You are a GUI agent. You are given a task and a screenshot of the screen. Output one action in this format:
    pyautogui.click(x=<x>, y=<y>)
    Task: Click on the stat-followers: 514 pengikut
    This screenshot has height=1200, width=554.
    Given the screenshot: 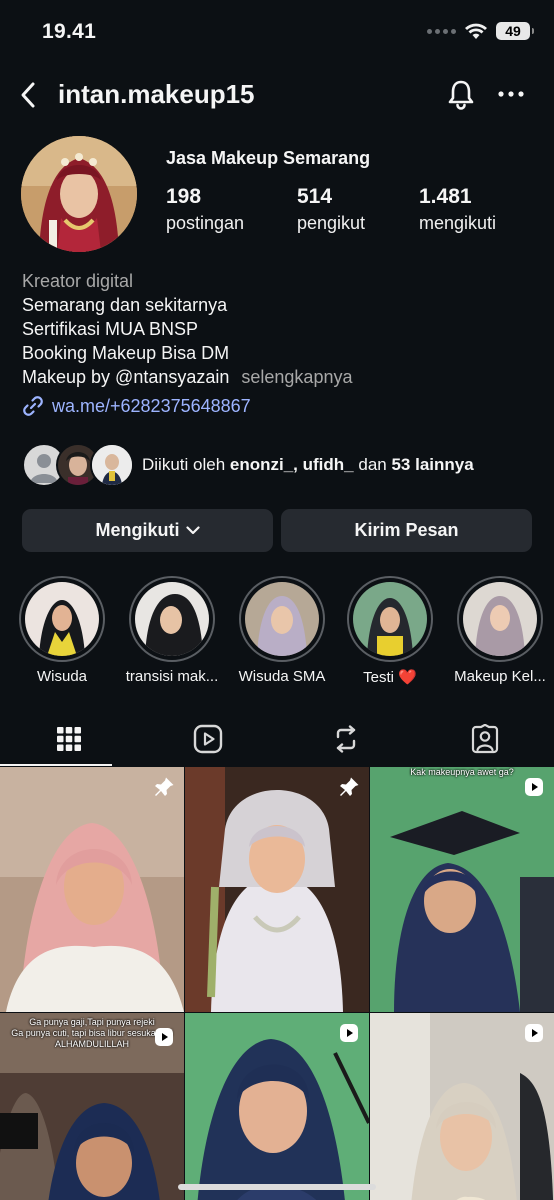 What is the action you would take?
    pyautogui.click(x=358, y=210)
    